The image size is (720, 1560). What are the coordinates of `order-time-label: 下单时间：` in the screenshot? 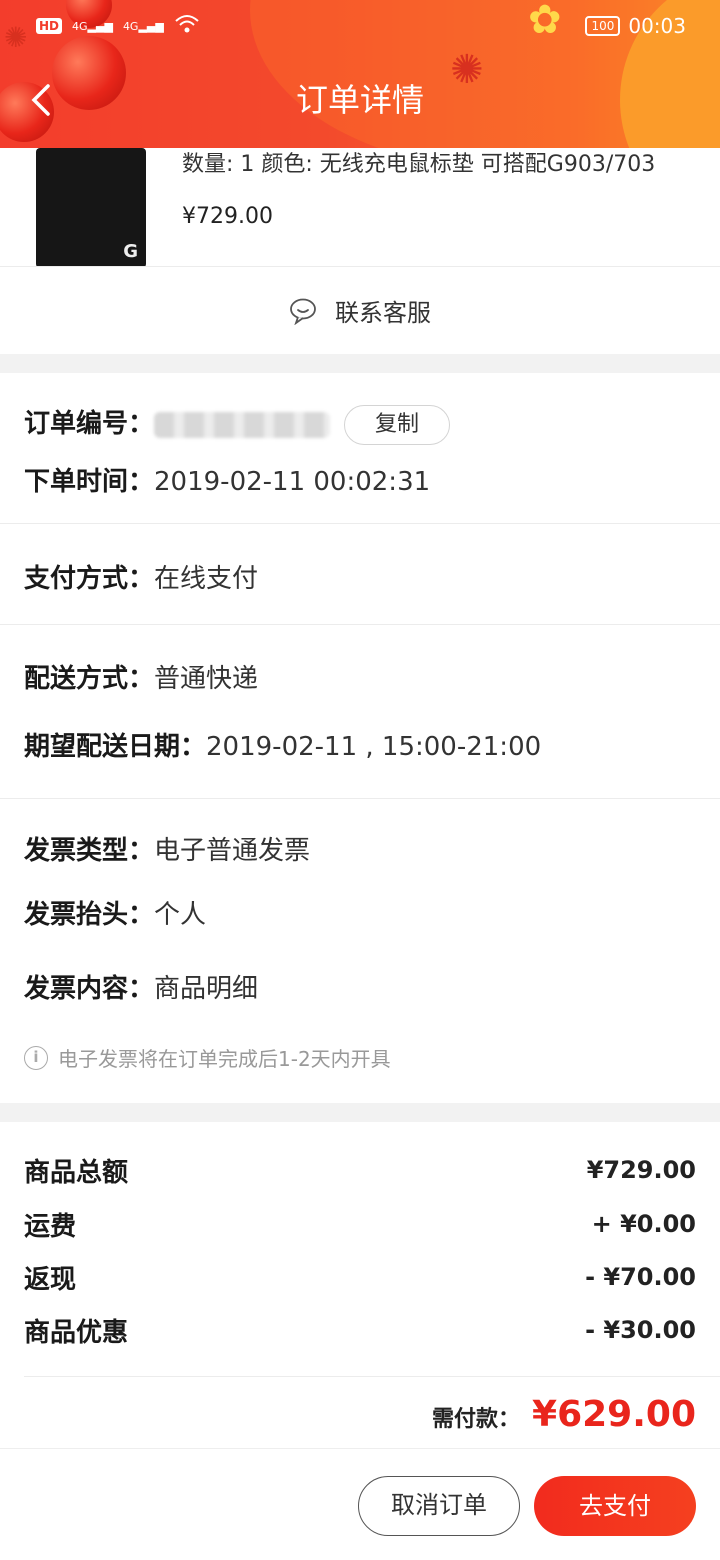 It's located at (89, 482).